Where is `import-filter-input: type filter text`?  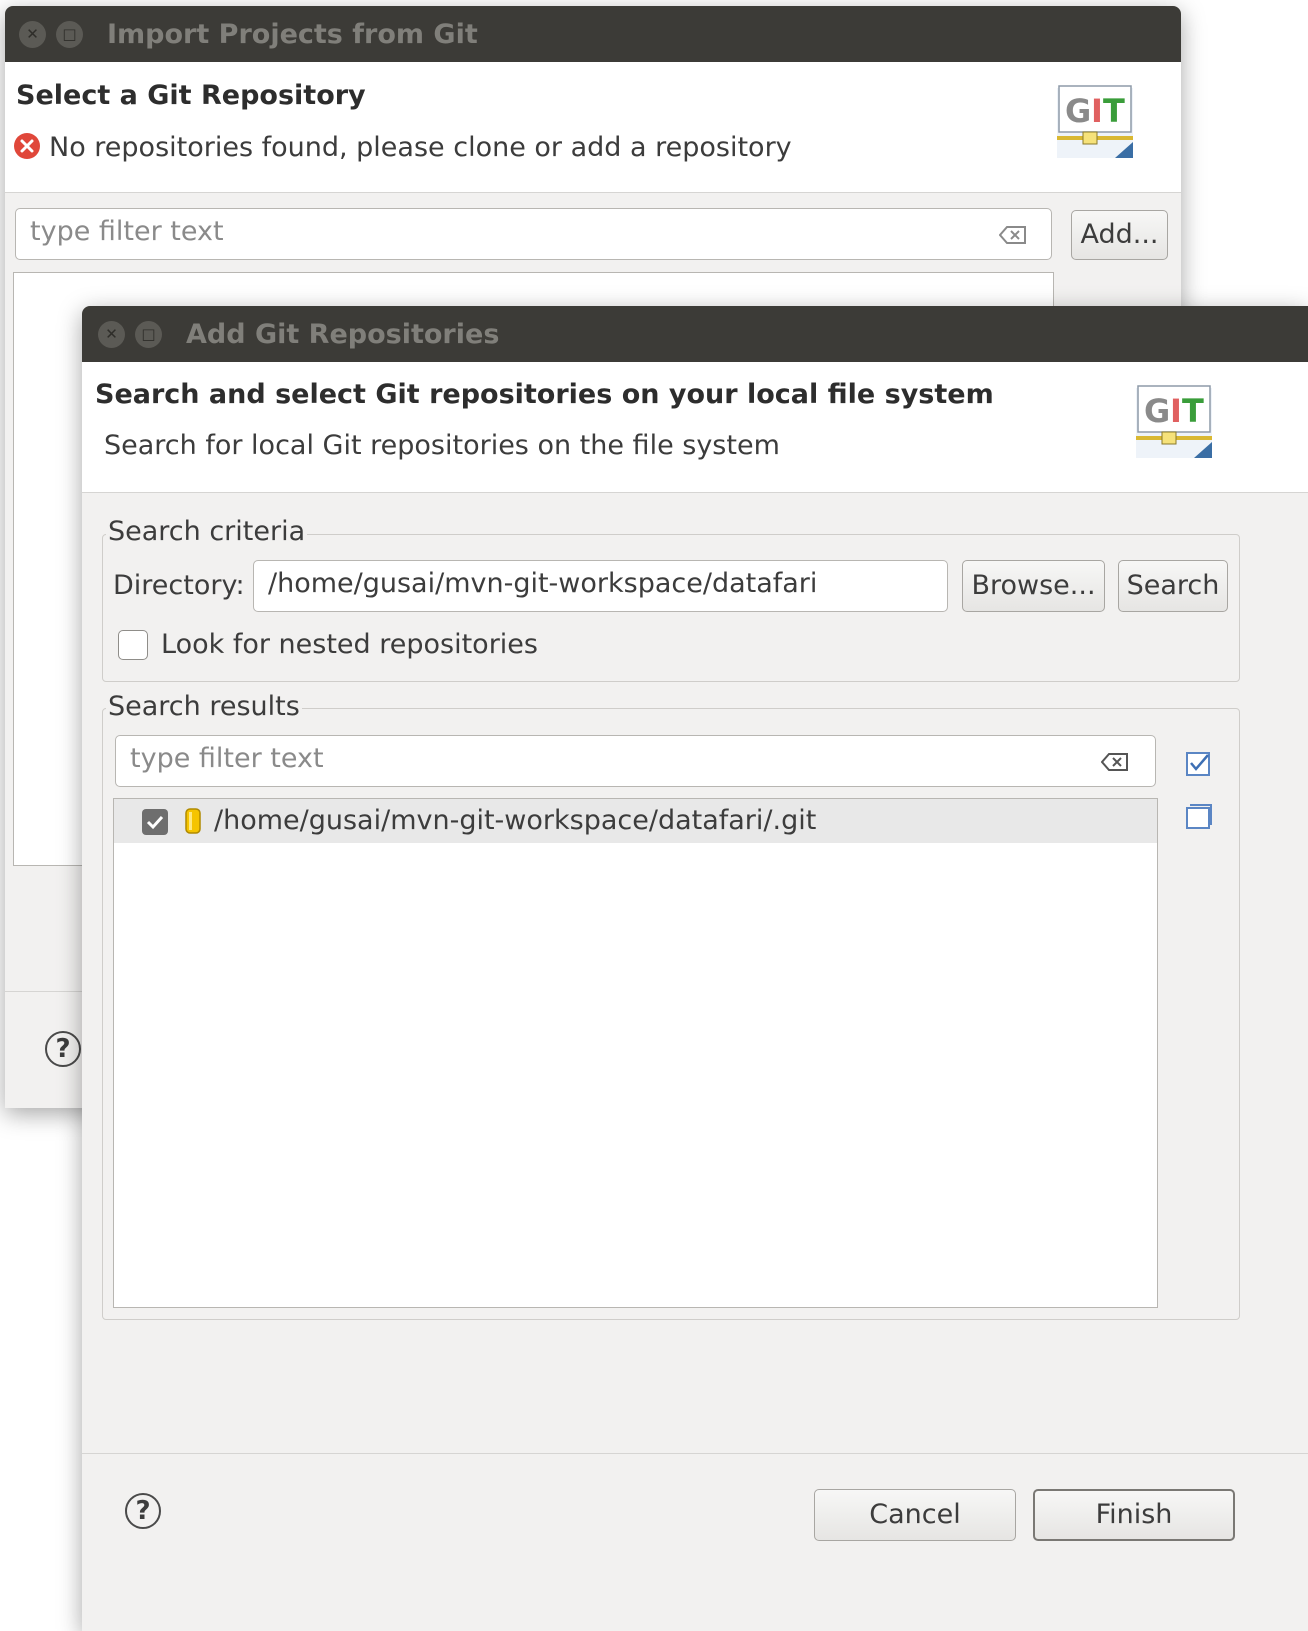 import-filter-input: type filter text is located at coordinates (533, 234).